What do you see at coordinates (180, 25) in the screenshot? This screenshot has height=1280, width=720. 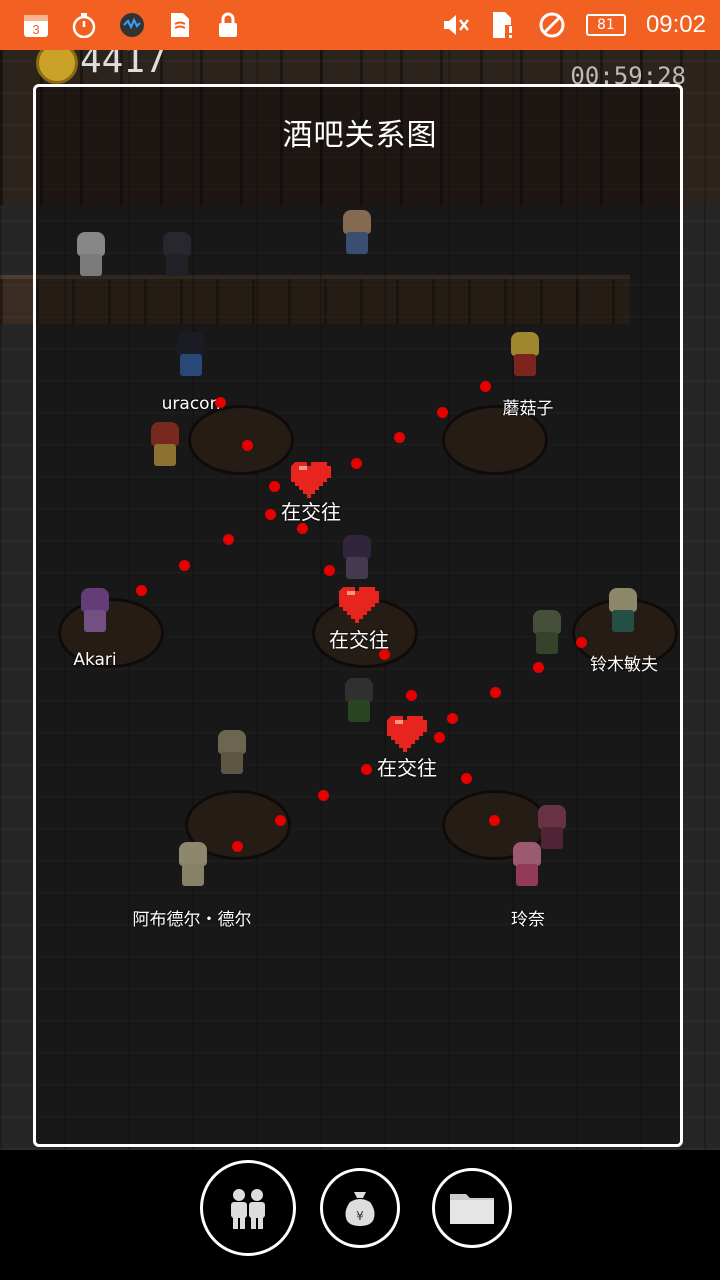 I see `sim-icon` at bounding box center [180, 25].